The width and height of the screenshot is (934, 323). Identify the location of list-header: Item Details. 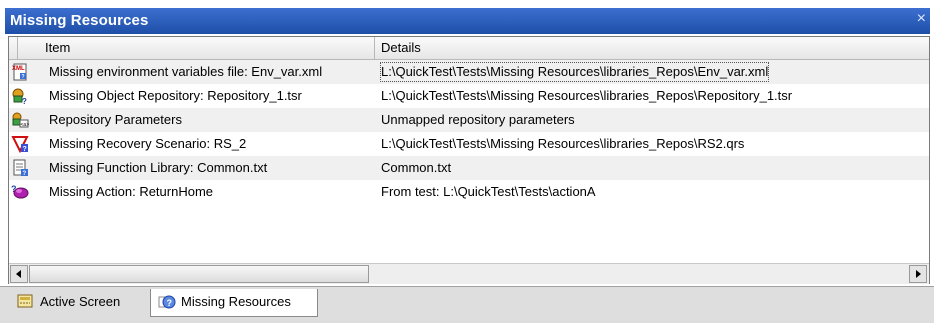
(469, 48).